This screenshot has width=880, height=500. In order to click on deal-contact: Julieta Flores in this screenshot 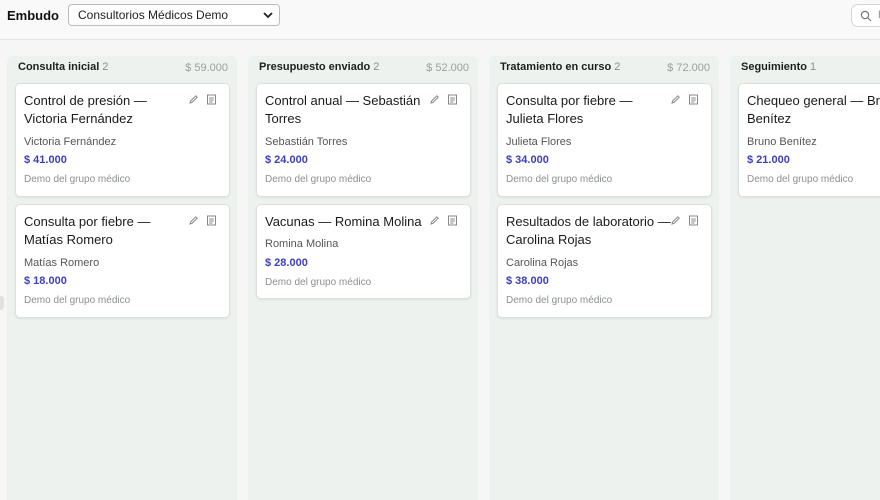, I will do `click(539, 142)`.